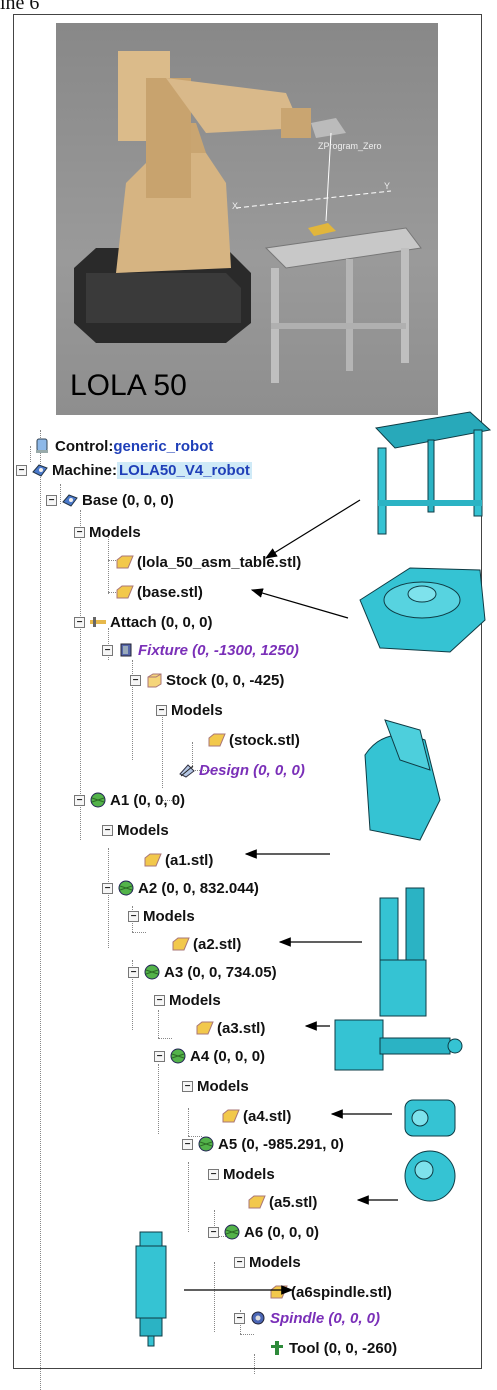 This screenshot has width=497, height=1390. Describe the element at coordinates (433, 473) in the screenshot. I see `table-part-image` at that location.